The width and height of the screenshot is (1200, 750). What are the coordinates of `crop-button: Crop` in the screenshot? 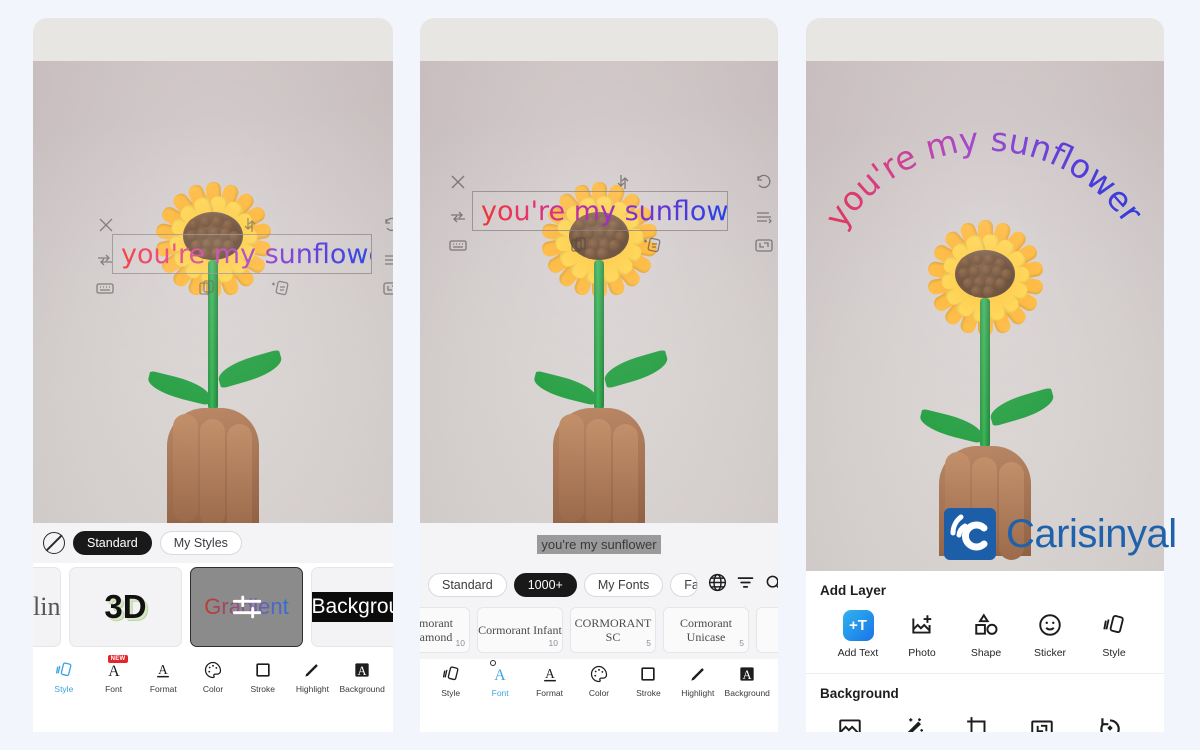 It's located at (978, 722).